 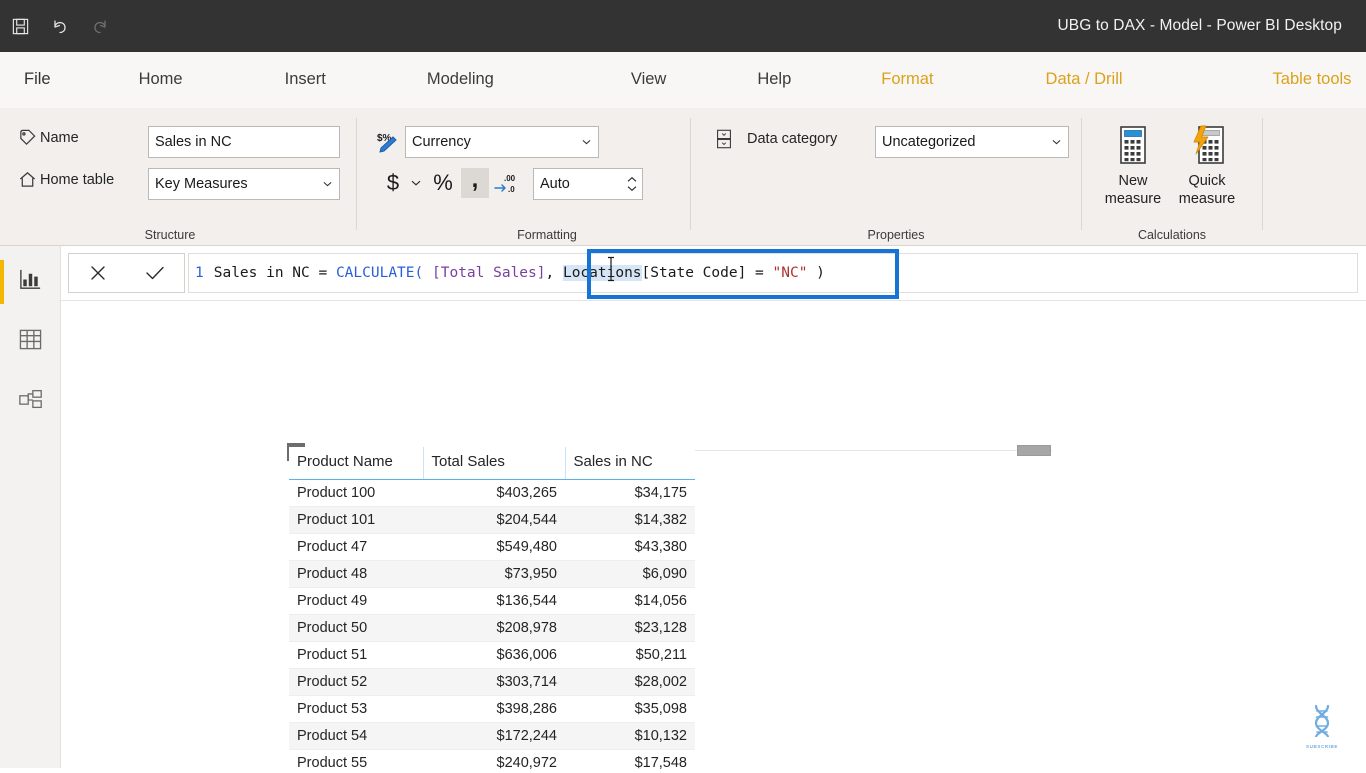 What do you see at coordinates (630, 682) in the screenshot?
I see `cell-sales-in-nc: $28,002` at bounding box center [630, 682].